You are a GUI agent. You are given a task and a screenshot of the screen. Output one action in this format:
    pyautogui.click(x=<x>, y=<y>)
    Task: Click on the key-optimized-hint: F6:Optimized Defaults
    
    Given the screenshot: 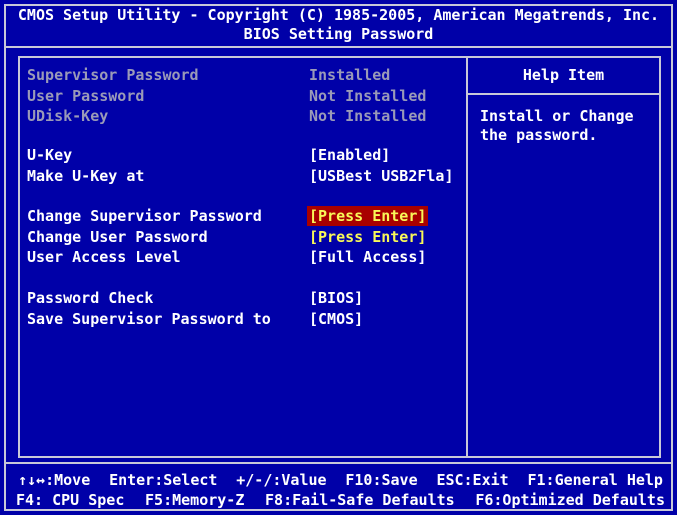 What is the action you would take?
    pyautogui.click(x=570, y=500)
    